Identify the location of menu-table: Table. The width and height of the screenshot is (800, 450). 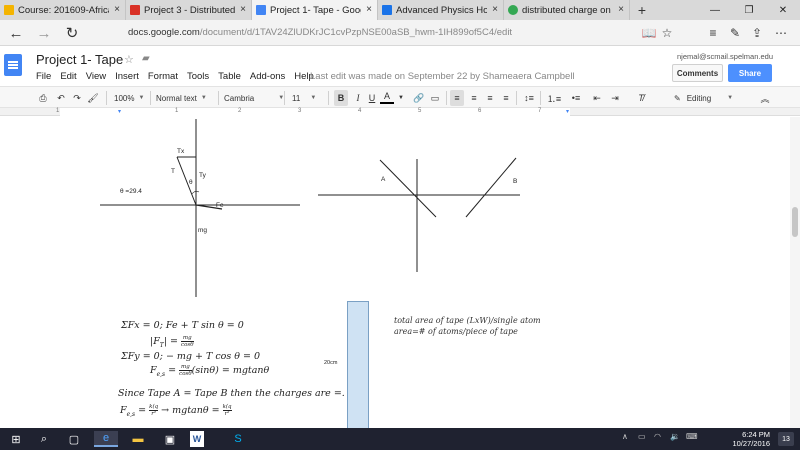
(229, 76).